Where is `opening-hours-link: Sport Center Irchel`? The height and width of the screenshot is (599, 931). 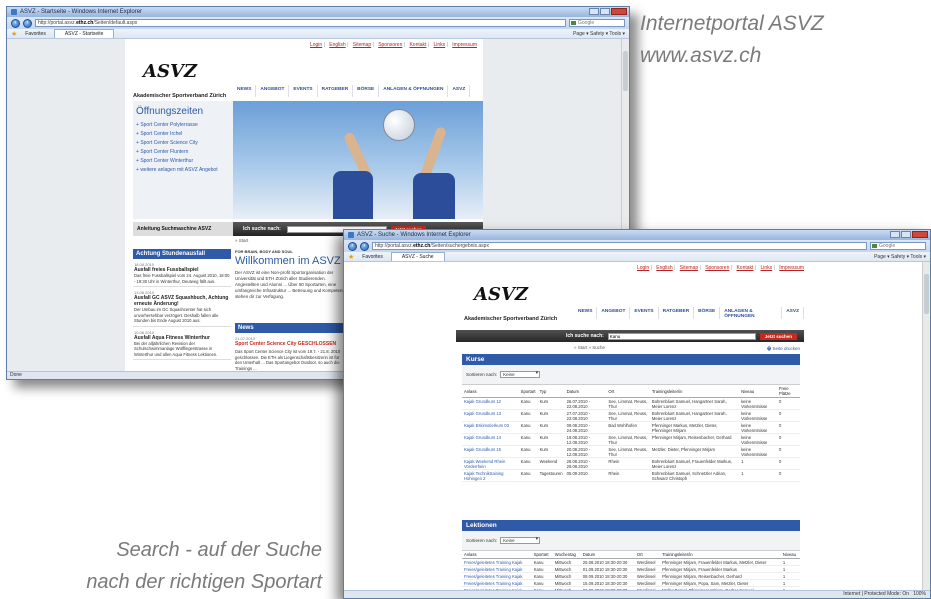 opening-hours-link: Sport Center Irchel is located at coordinates (183, 134).